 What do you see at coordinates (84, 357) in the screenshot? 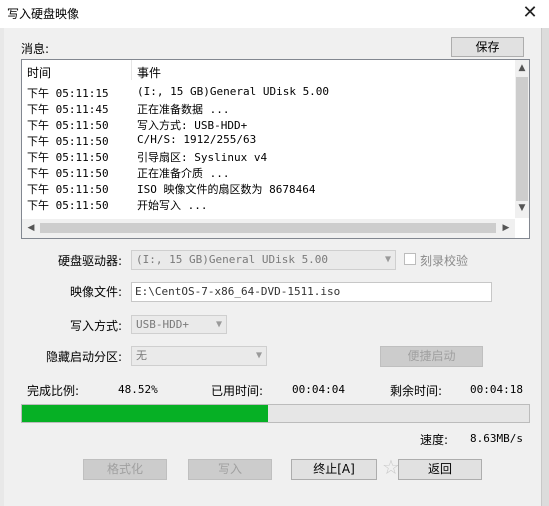
I see `hidden-partition-label: 隐藏启动分区:` at bounding box center [84, 357].